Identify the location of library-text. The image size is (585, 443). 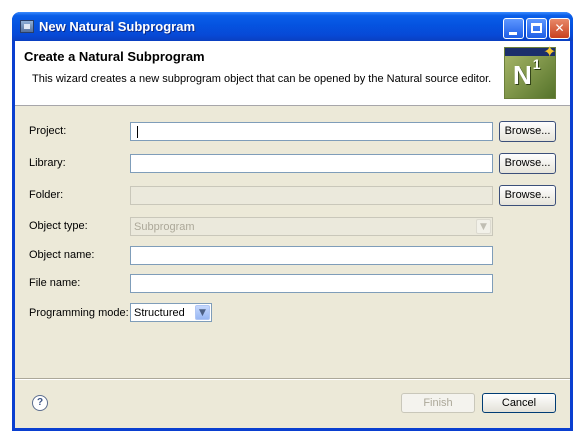
(311, 163).